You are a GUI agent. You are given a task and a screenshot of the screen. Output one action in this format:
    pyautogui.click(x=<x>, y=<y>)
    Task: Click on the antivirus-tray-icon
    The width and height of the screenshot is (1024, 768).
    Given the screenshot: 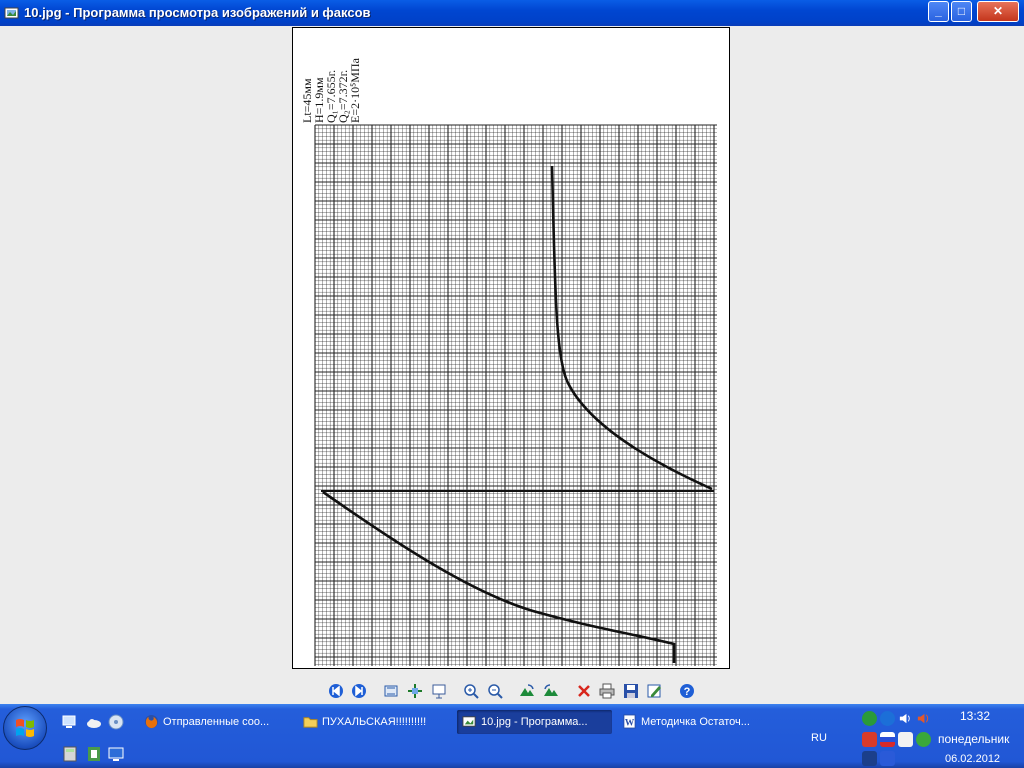 What is the action you would take?
    pyautogui.click(x=869, y=739)
    